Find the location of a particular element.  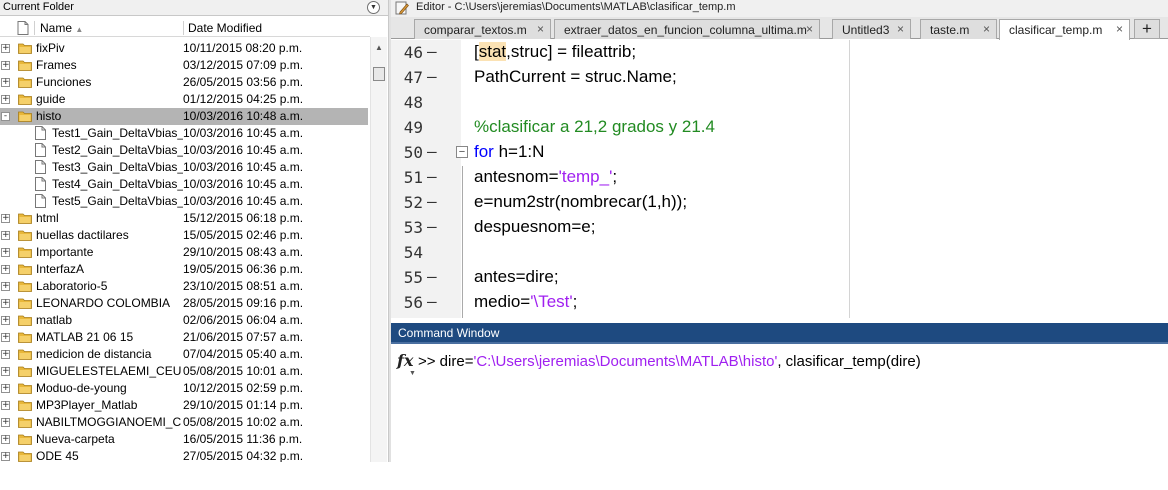

folder-icon is located at coordinates (25, 99).